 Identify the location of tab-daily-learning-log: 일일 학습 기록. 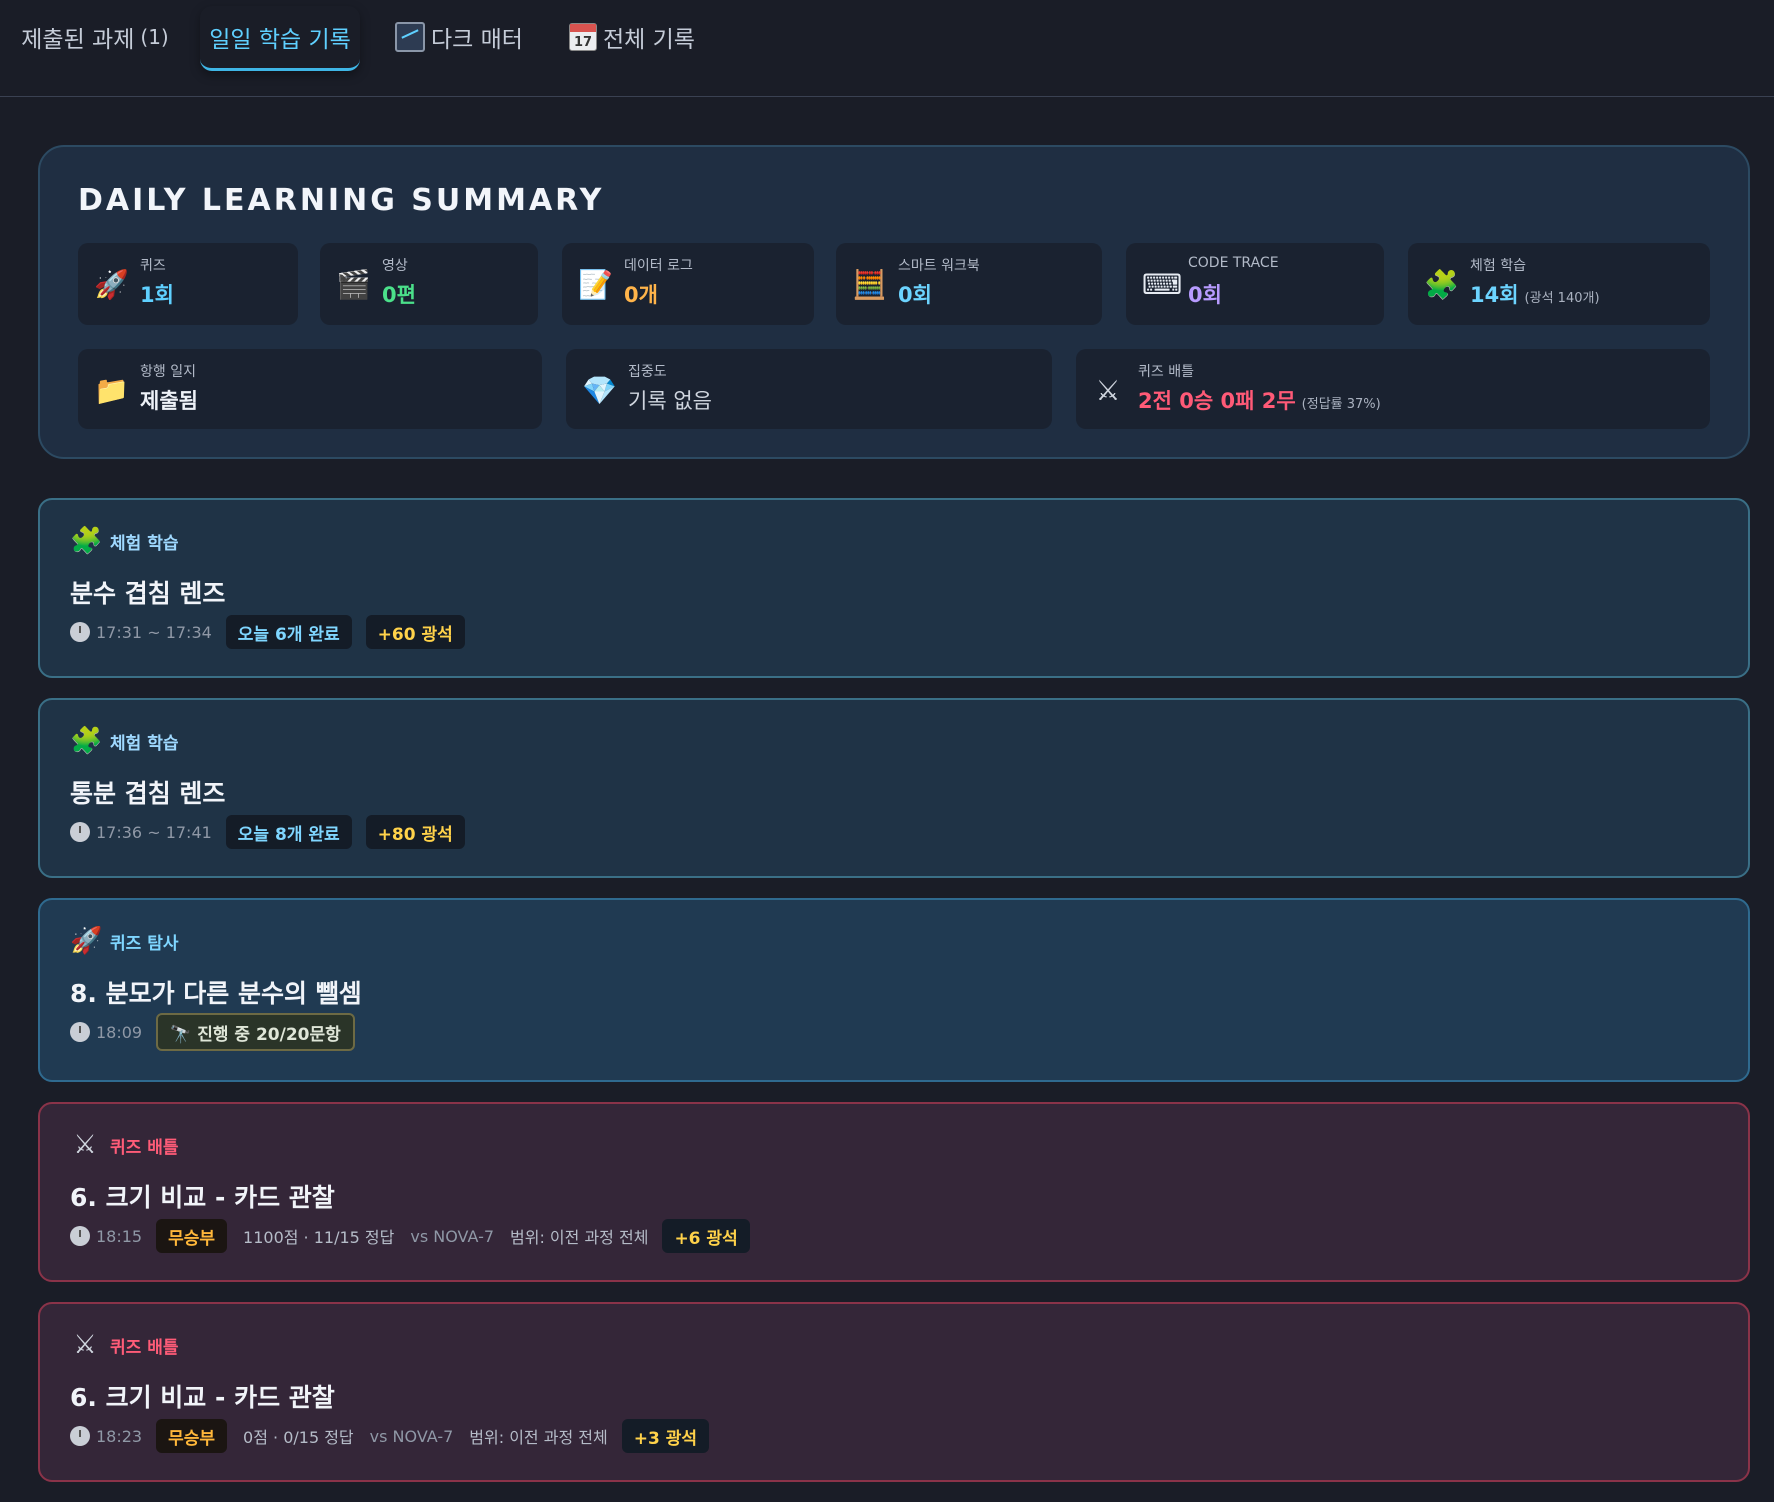
(280, 38).